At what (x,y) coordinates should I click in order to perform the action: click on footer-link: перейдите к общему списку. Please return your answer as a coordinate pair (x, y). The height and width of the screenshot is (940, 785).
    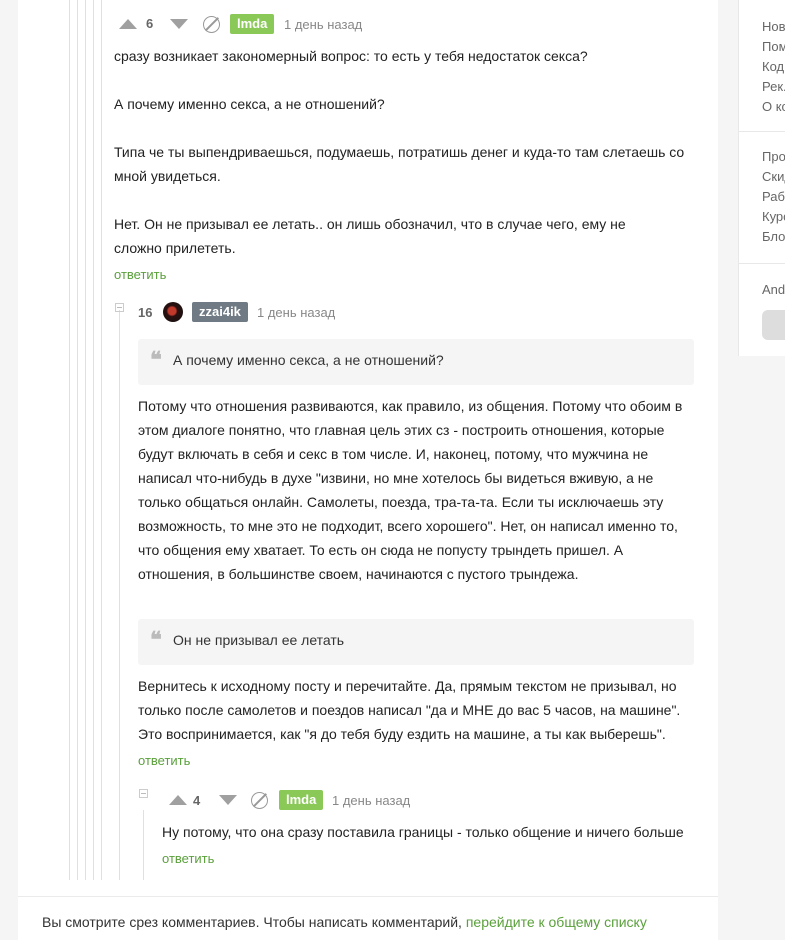
    Looking at the image, I should click on (556, 922).